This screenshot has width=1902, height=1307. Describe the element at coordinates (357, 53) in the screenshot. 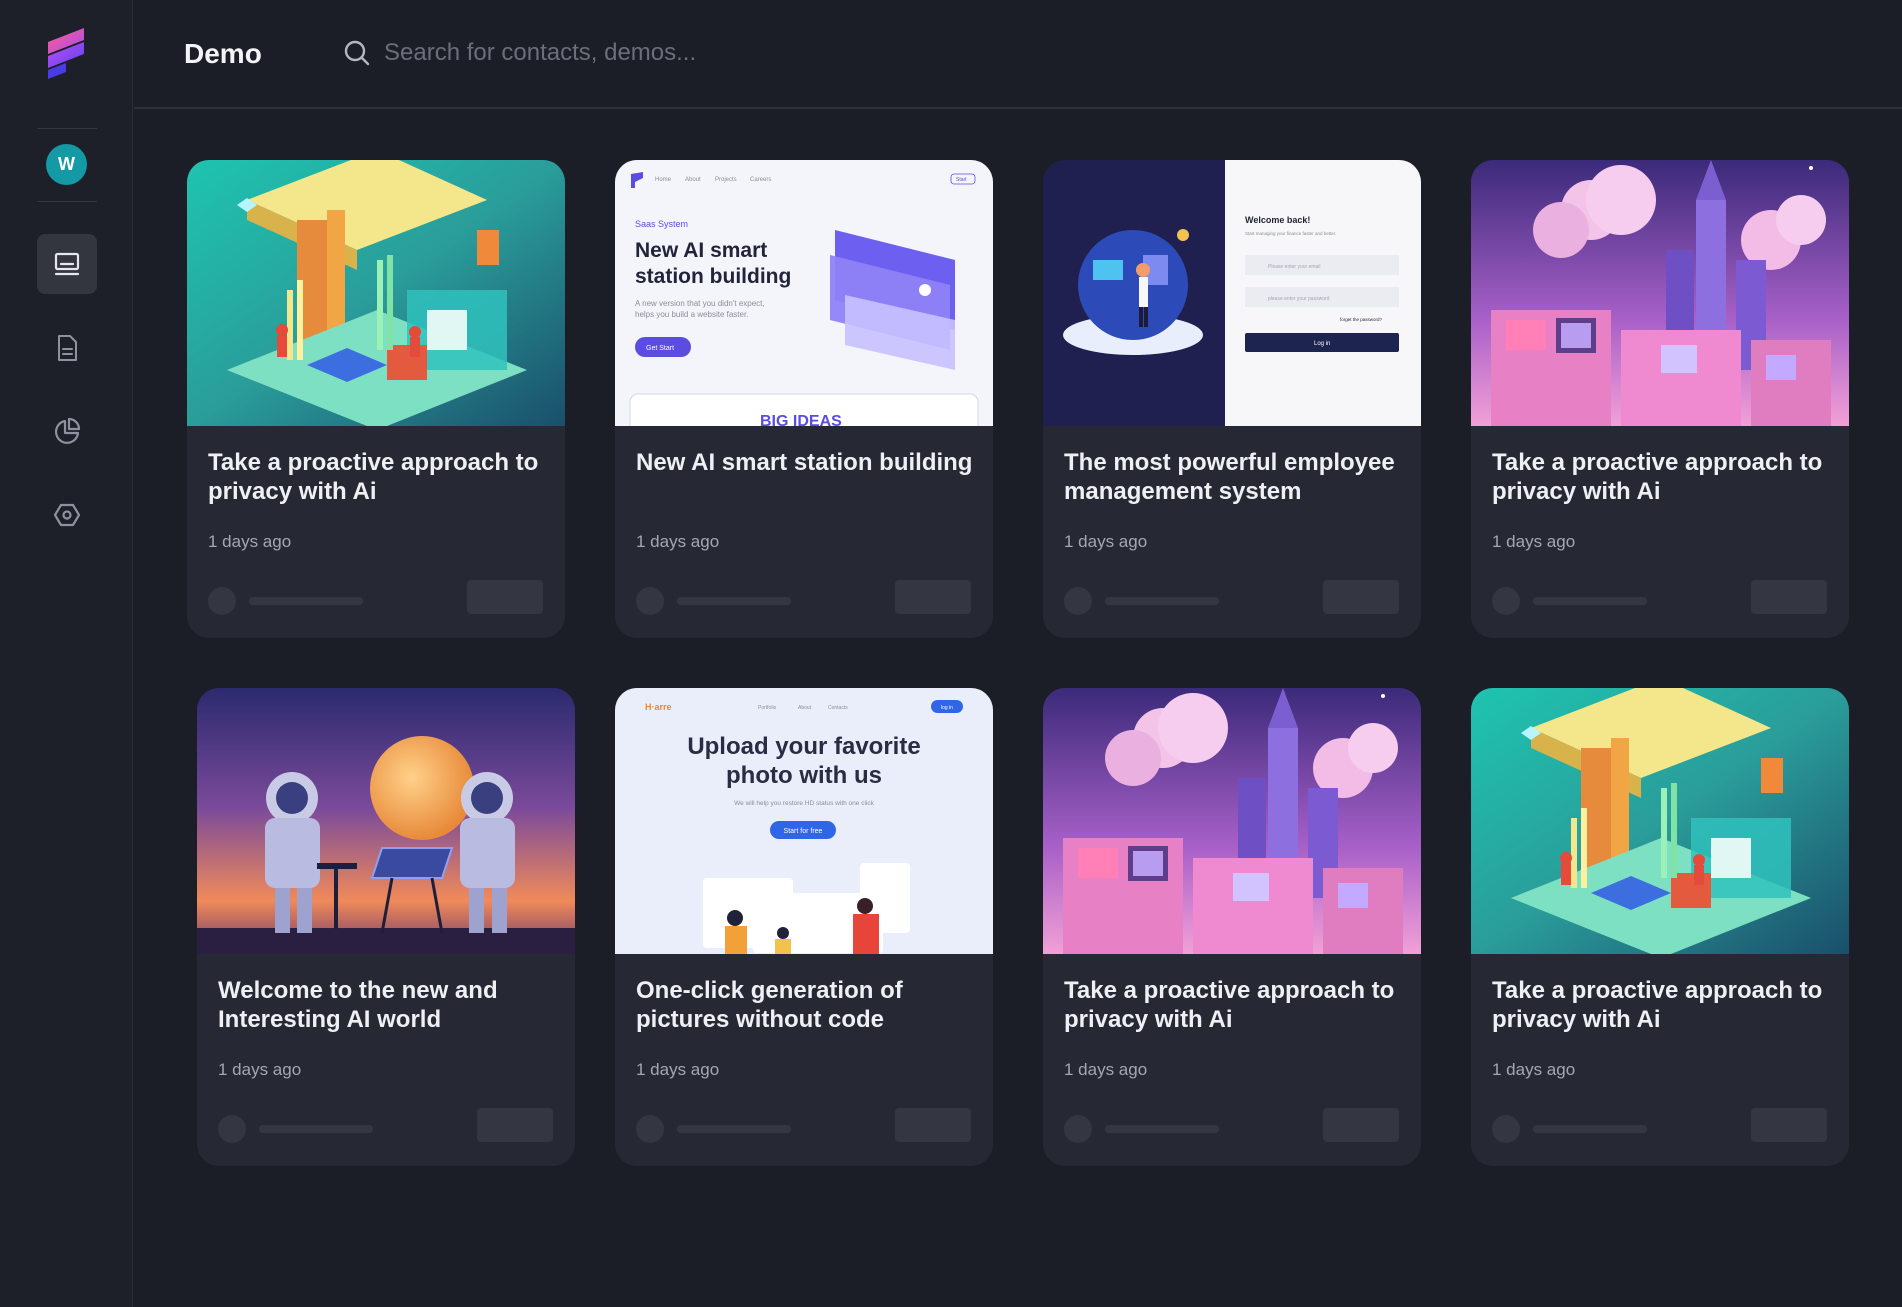

I see `search-icon` at that location.